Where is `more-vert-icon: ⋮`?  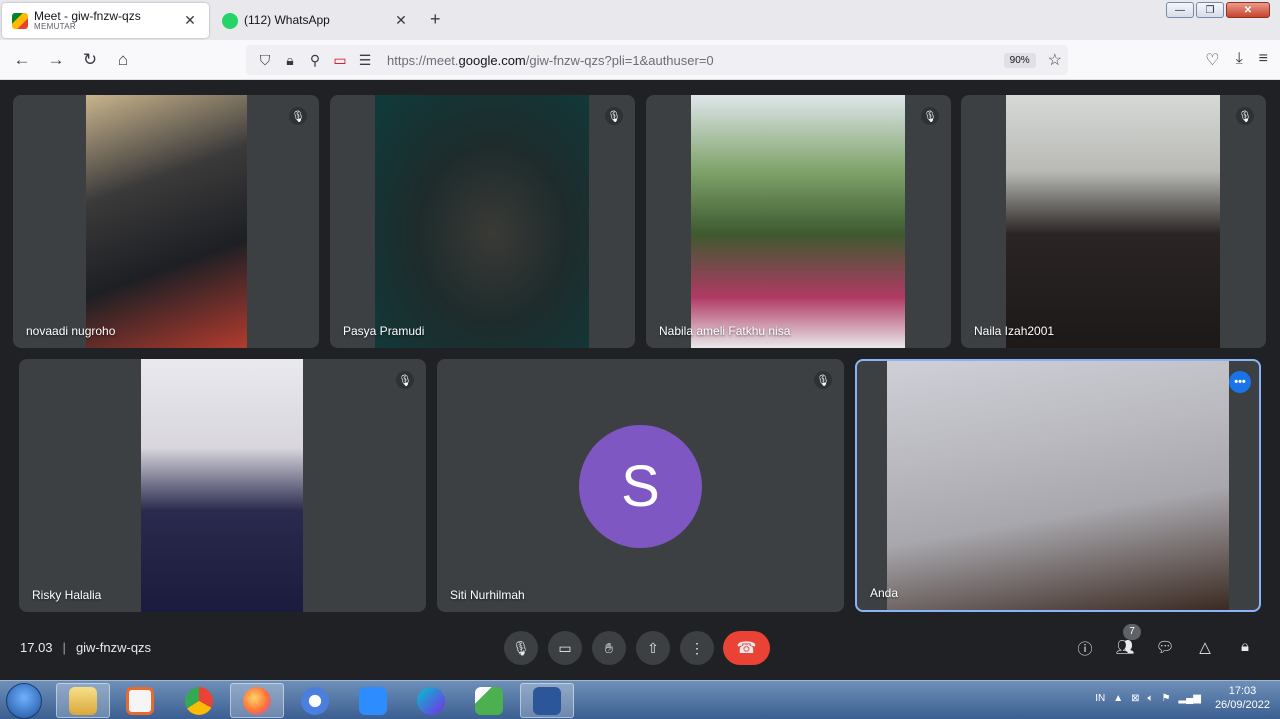
more-vert-icon: ⋮ is located at coordinates (697, 647).